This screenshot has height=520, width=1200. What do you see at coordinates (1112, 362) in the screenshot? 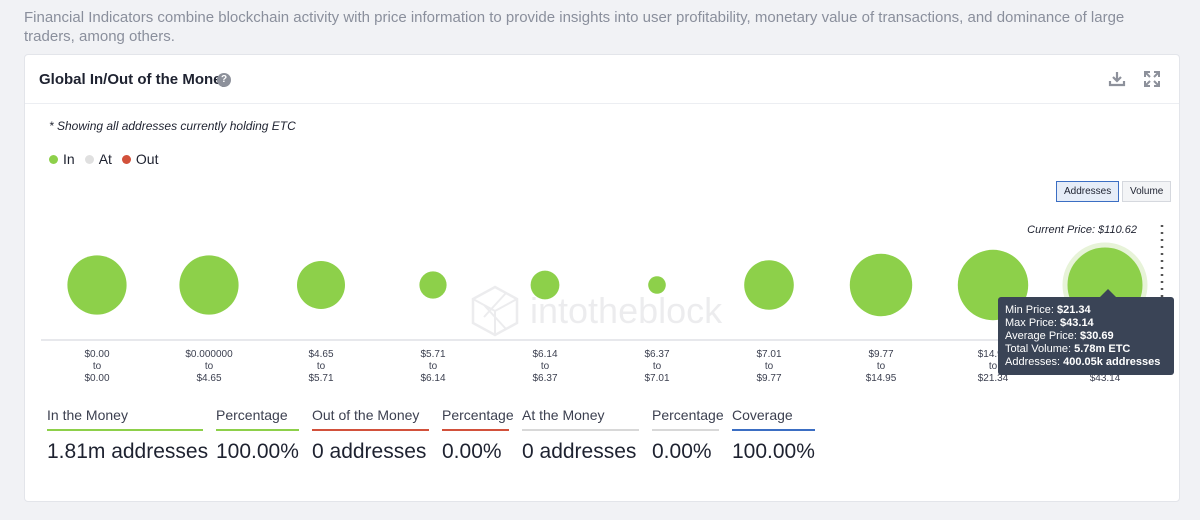
I see `tooltip-addresses: 400.05k addresses` at bounding box center [1112, 362].